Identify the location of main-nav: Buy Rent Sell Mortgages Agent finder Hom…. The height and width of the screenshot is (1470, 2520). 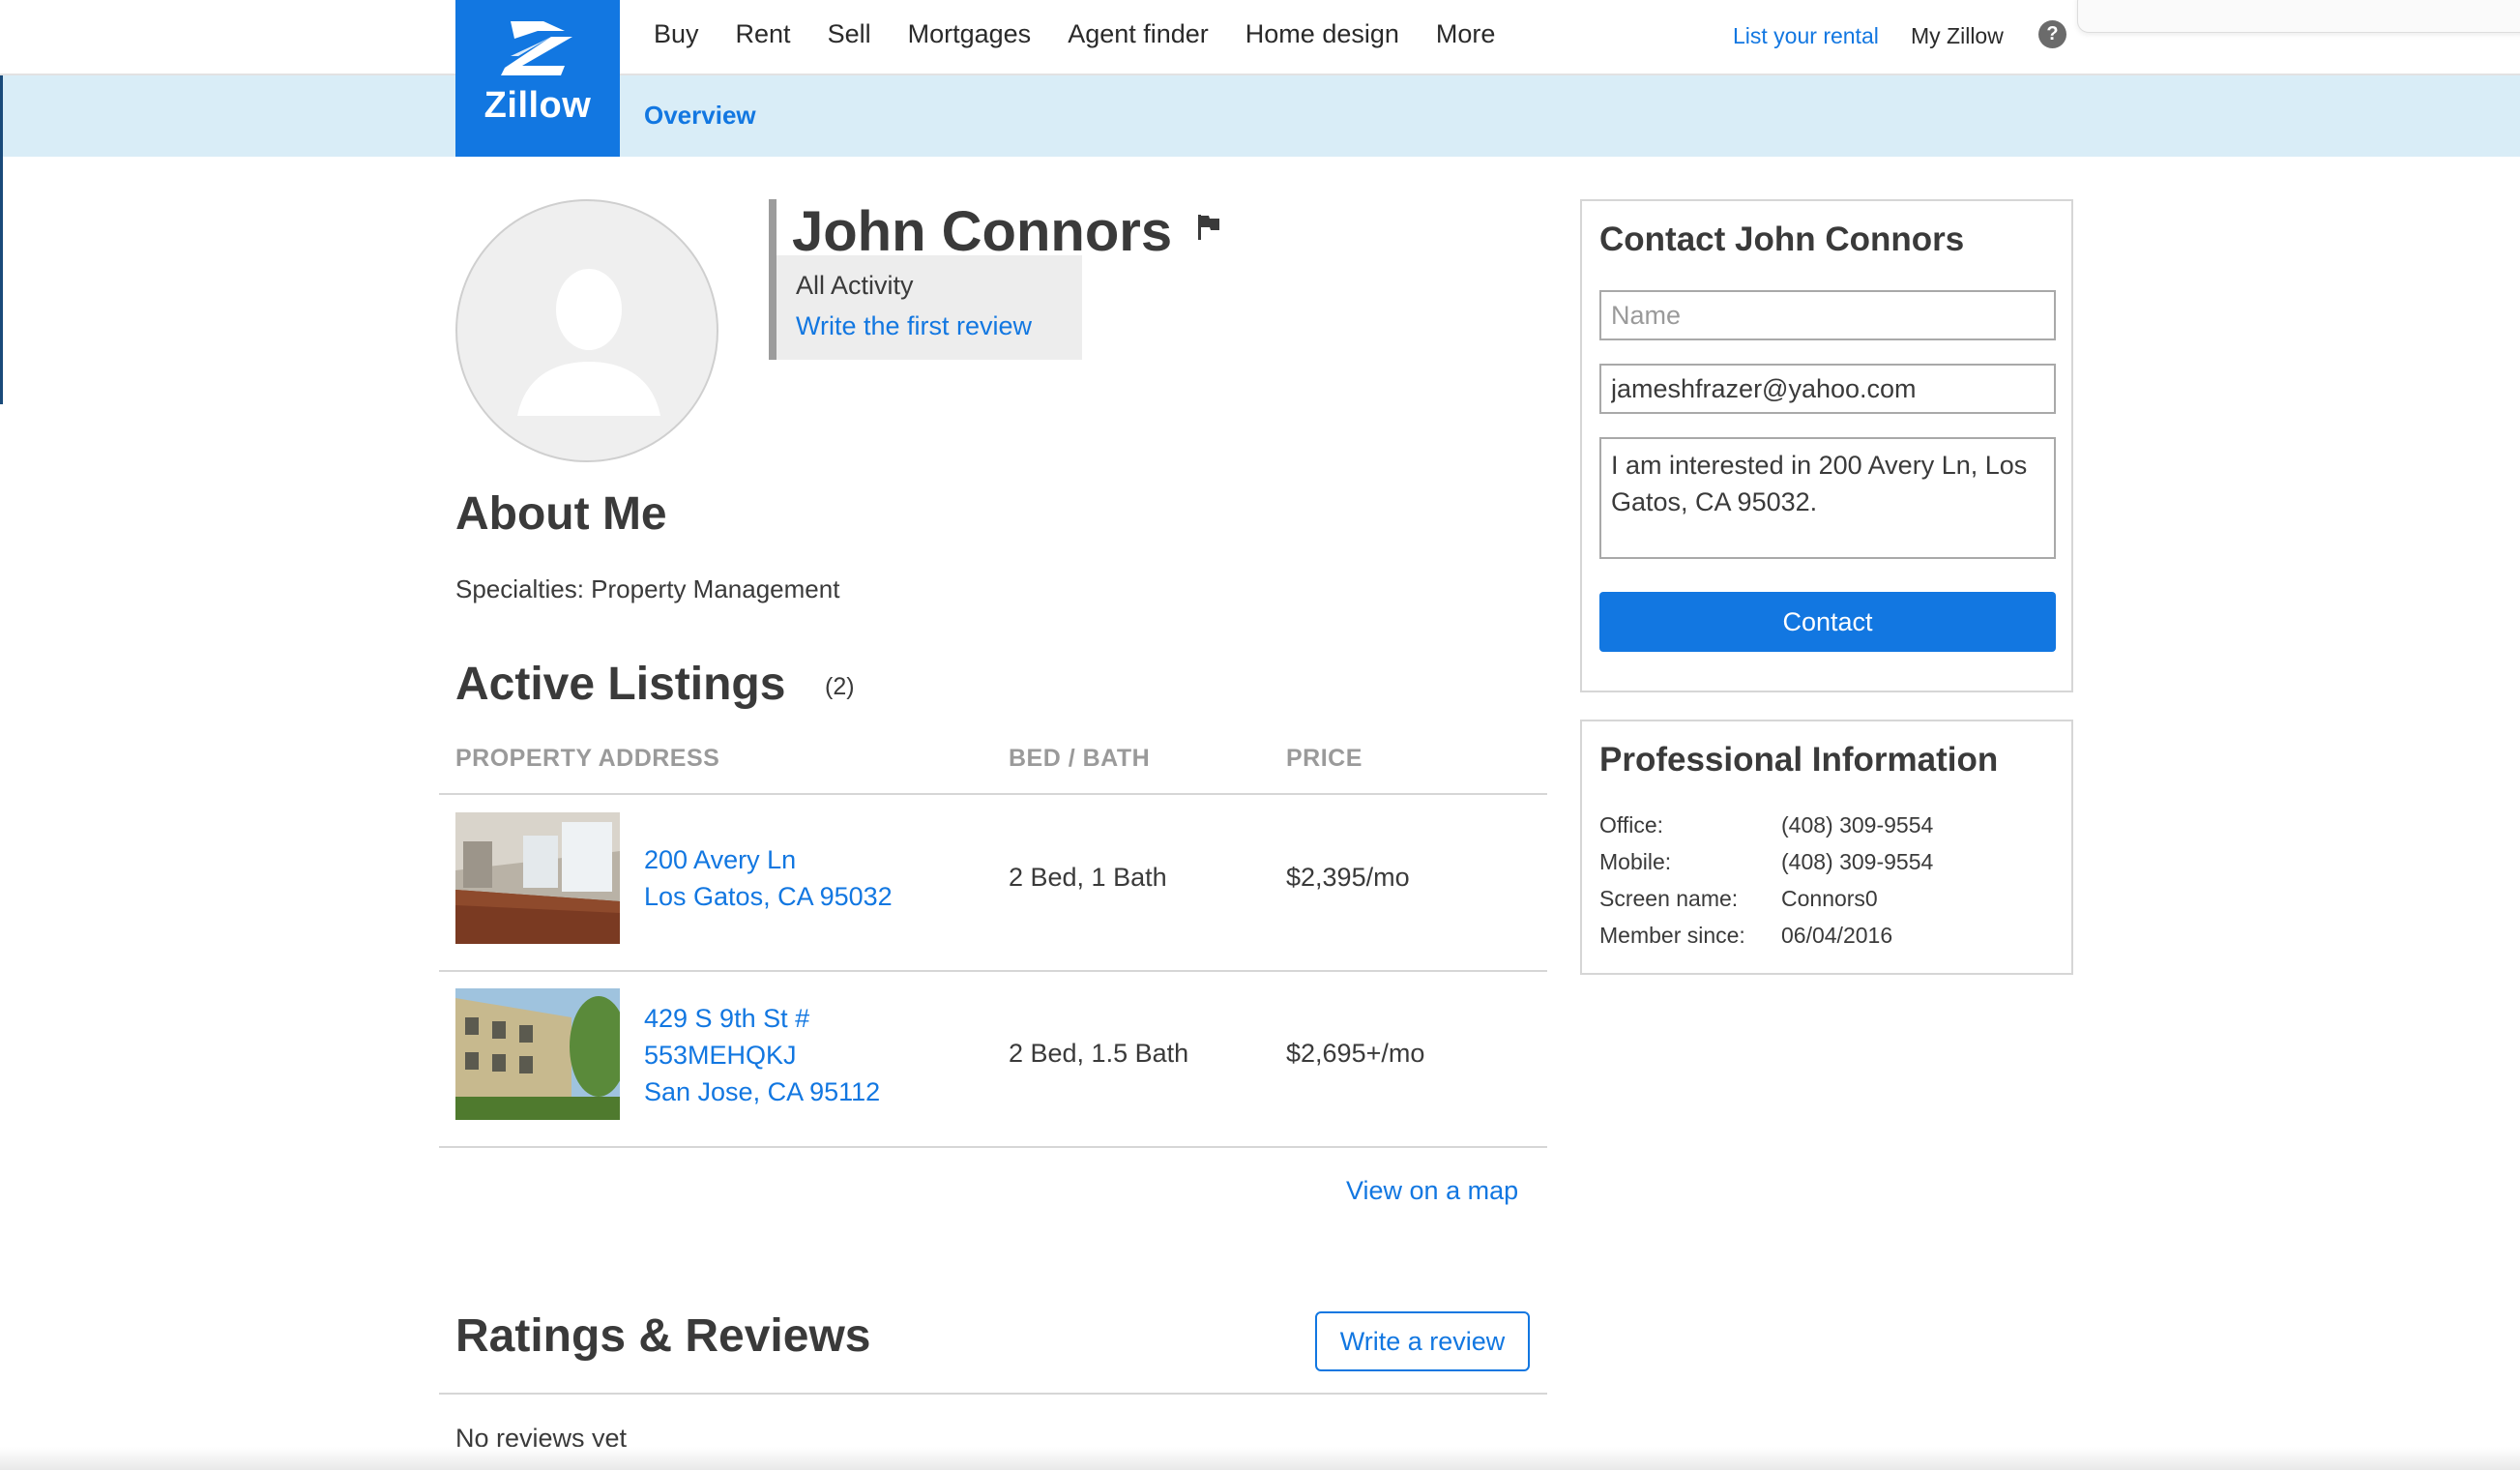
(1093, 34).